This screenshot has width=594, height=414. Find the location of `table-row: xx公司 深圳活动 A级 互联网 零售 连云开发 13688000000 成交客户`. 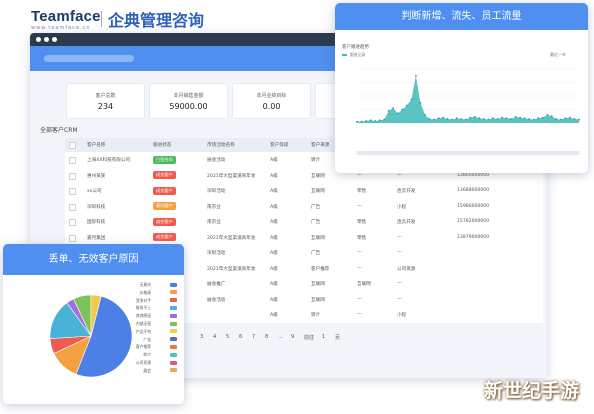

table-row: xx公司 深圳活动 A级 互联网 零售 连云开发 13688000000 成交客户 is located at coordinates (304, 191).